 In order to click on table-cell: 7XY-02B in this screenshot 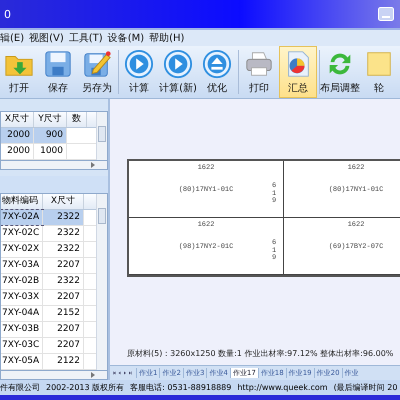, I will do `click(22, 282)`.